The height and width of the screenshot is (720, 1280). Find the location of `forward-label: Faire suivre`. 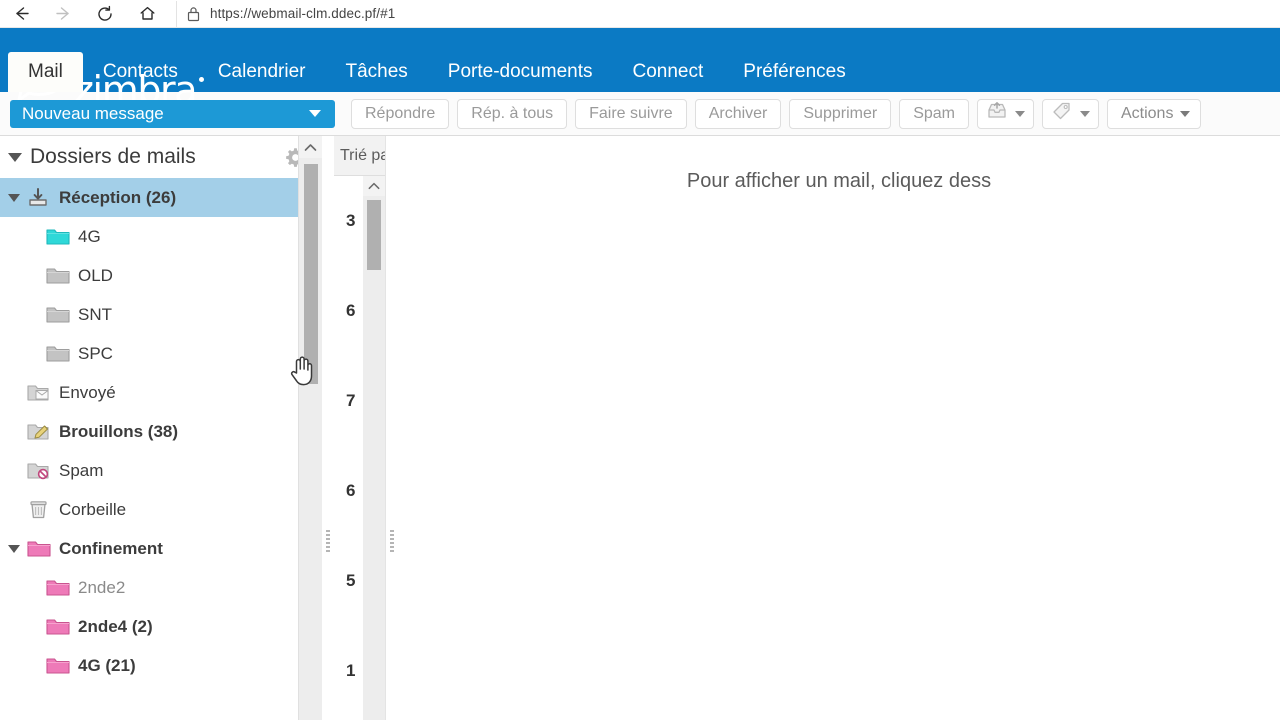

forward-label: Faire suivre is located at coordinates (631, 113).